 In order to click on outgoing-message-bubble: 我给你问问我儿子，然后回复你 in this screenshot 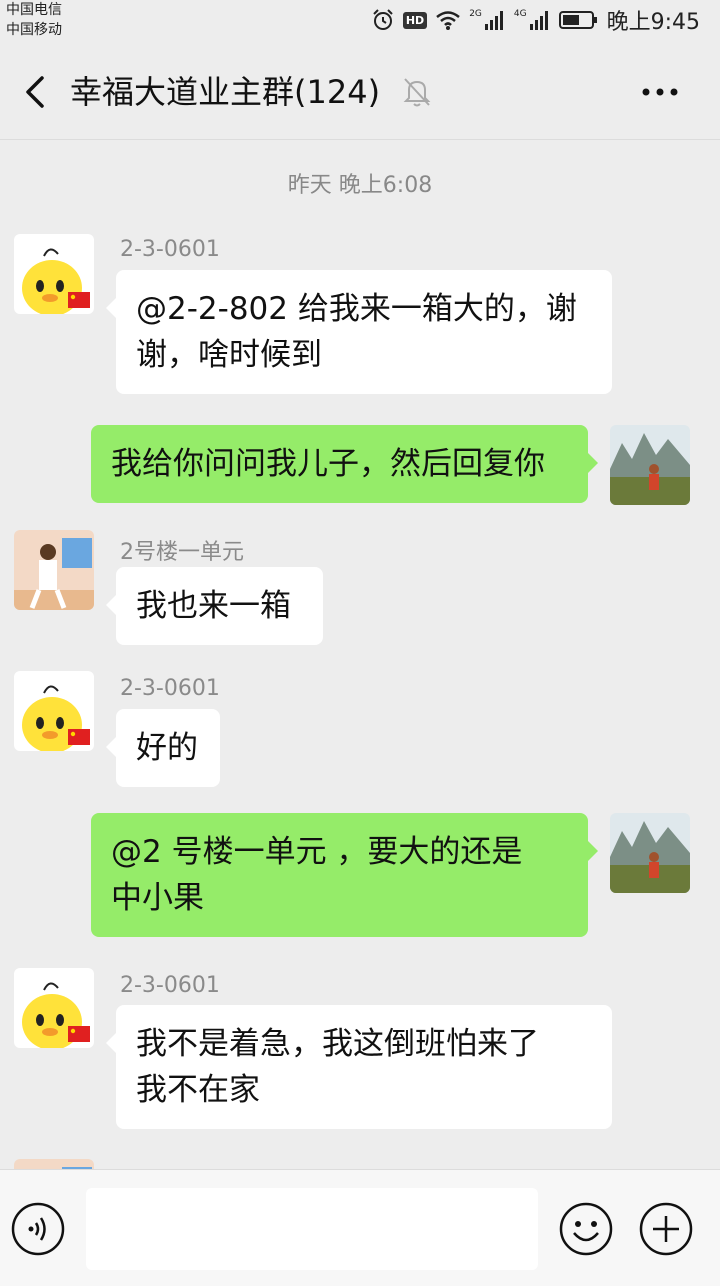, I will do `click(344, 464)`.